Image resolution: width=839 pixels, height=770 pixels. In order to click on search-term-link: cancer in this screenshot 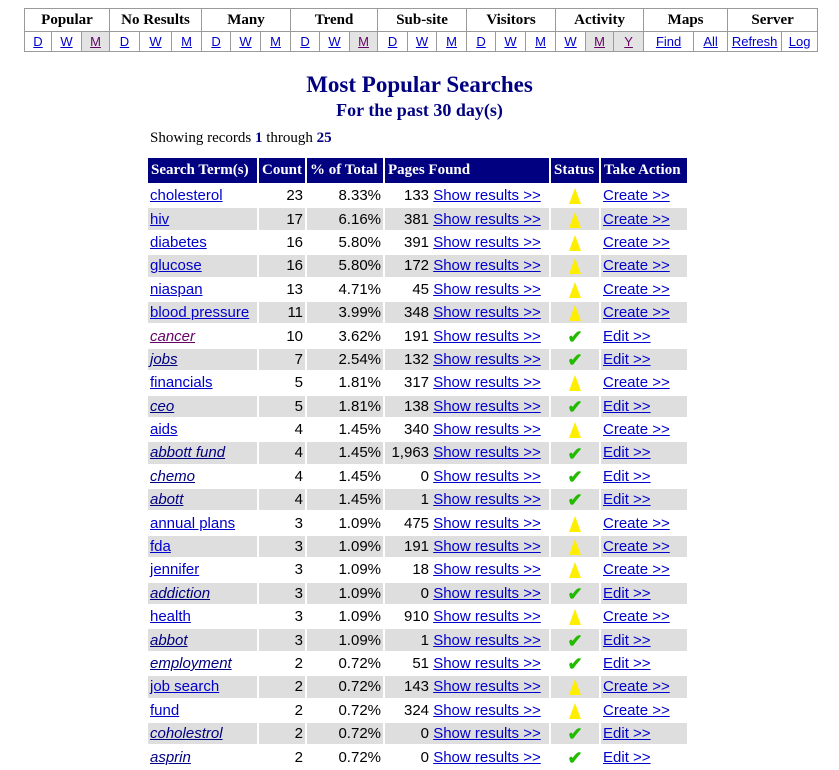, I will do `click(172, 336)`.